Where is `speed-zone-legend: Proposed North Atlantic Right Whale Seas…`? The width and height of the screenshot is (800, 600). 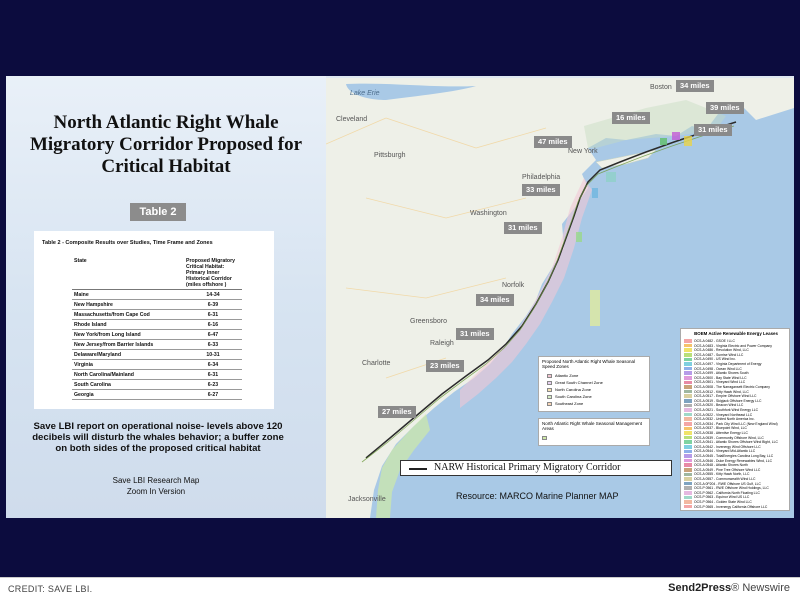 speed-zone-legend: Proposed North Atlantic Right Whale Seas… is located at coordinates (594, 384).